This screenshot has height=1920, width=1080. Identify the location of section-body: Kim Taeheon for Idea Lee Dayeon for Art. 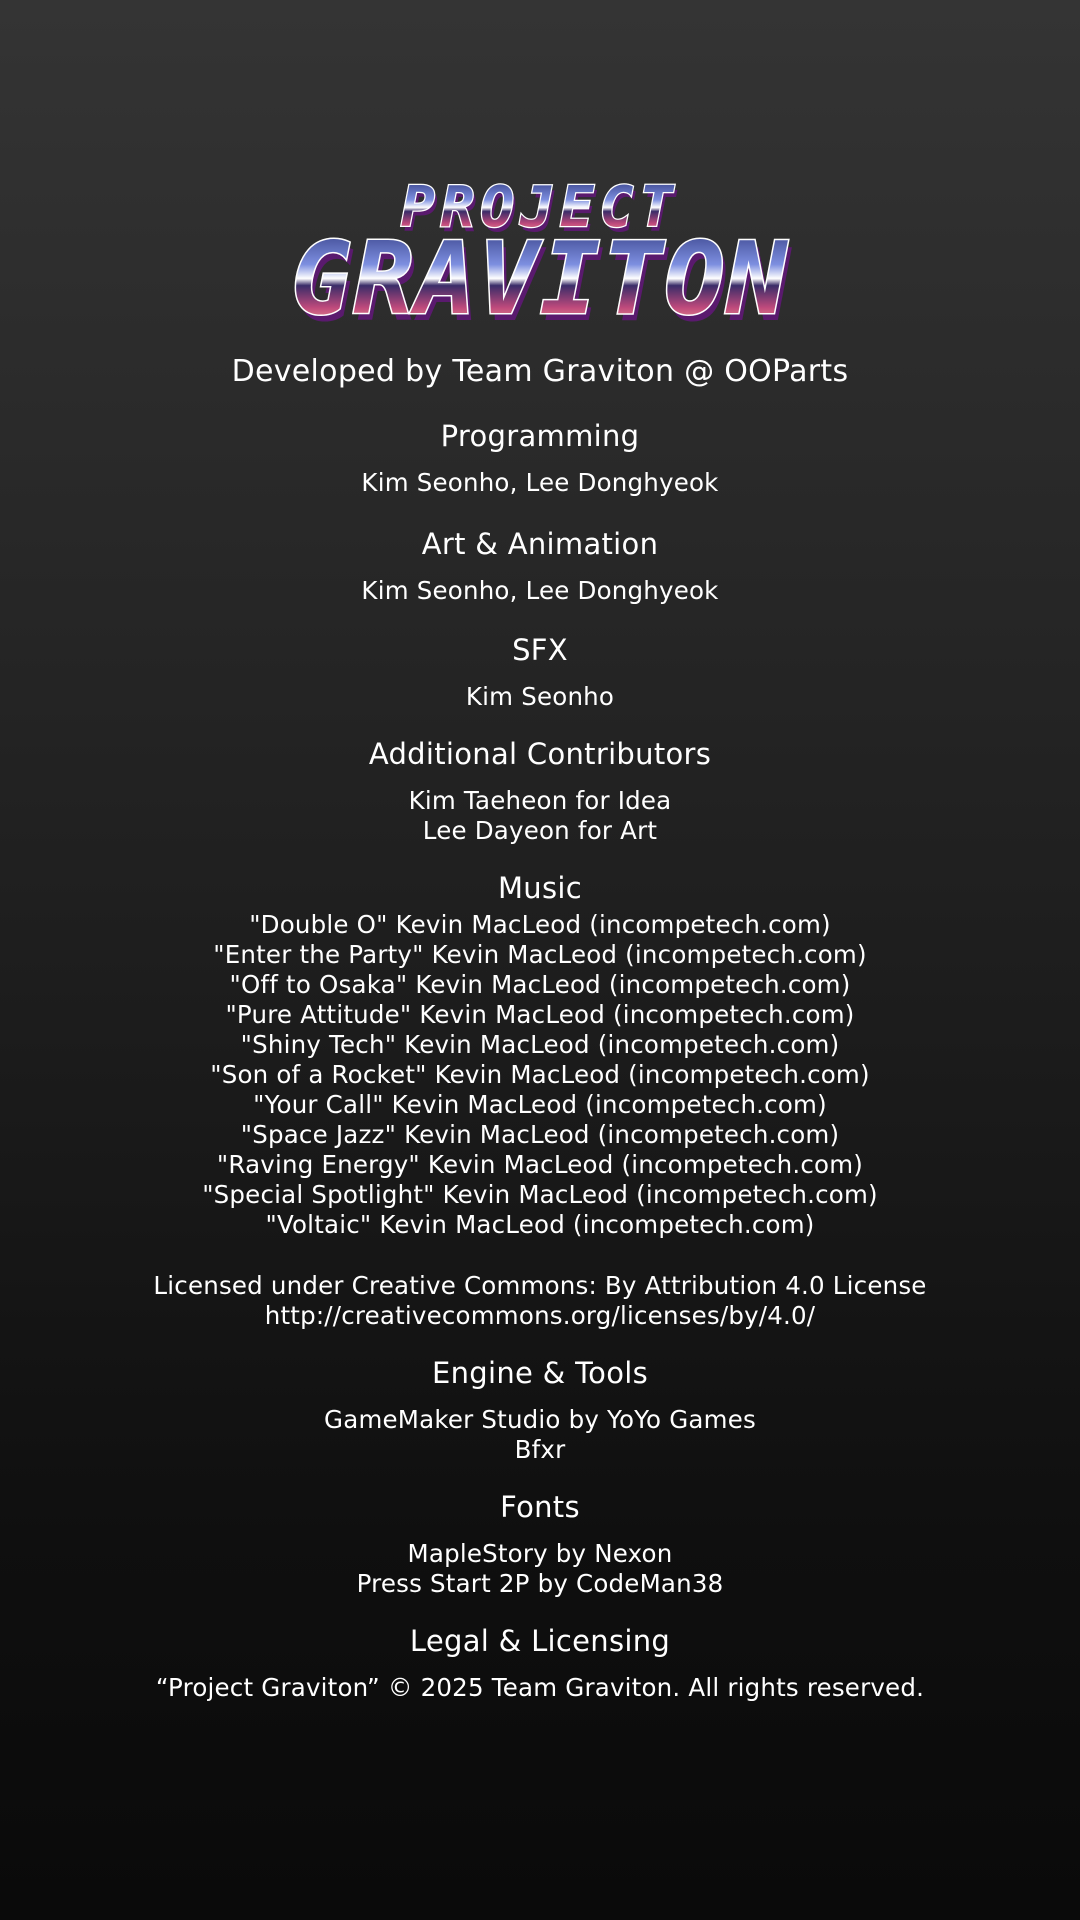
(540, 816).